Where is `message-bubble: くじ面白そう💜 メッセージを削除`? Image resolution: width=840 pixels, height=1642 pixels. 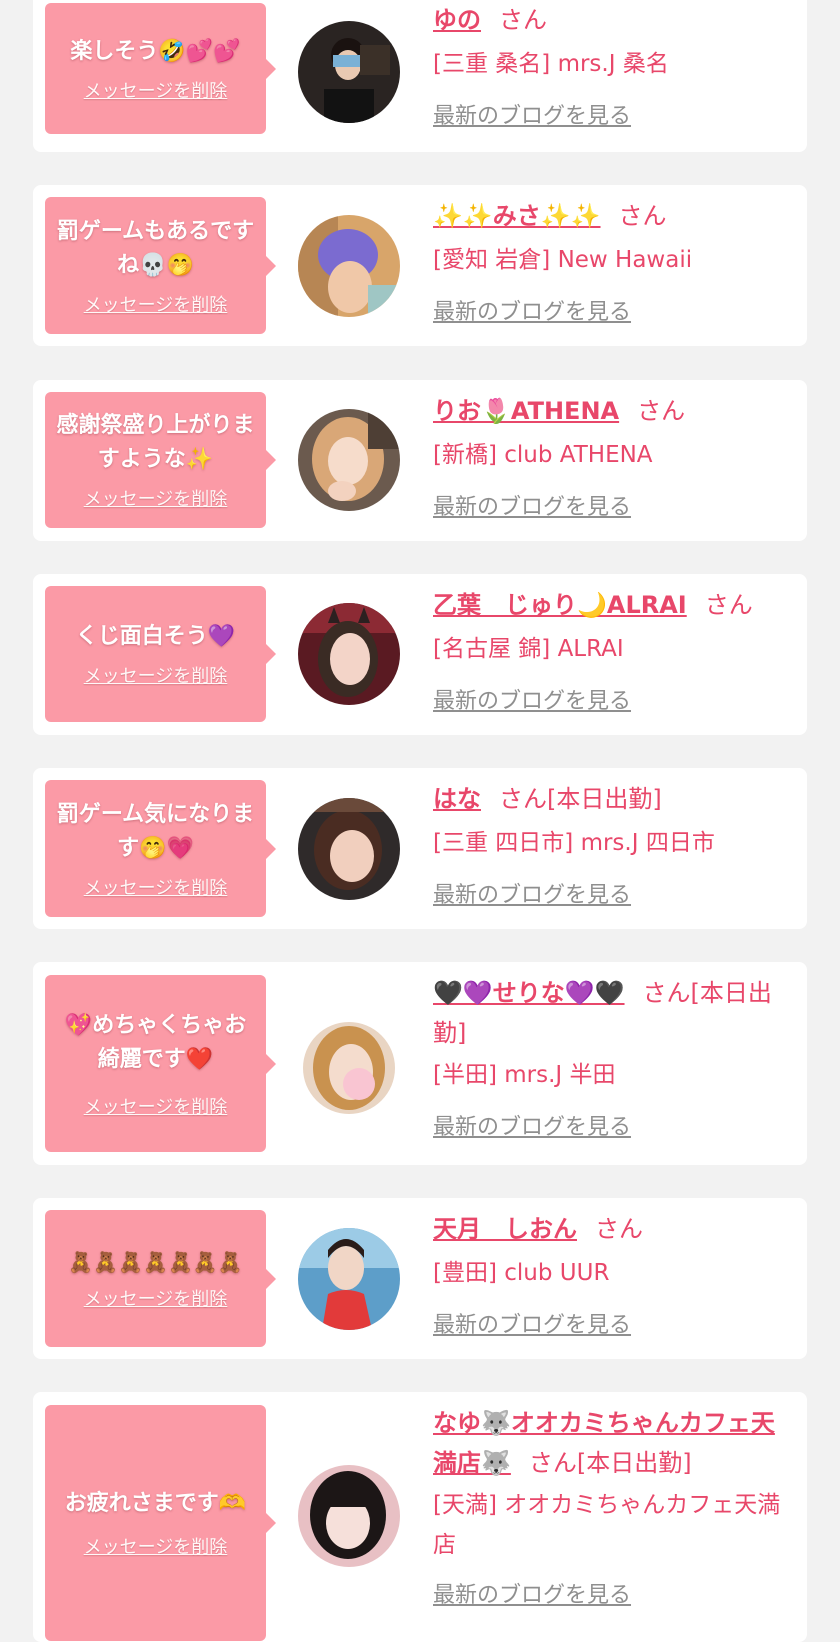
message-bubble: くじ面白そう💜 メッセージを削除 is located at coordinates (160, 654).